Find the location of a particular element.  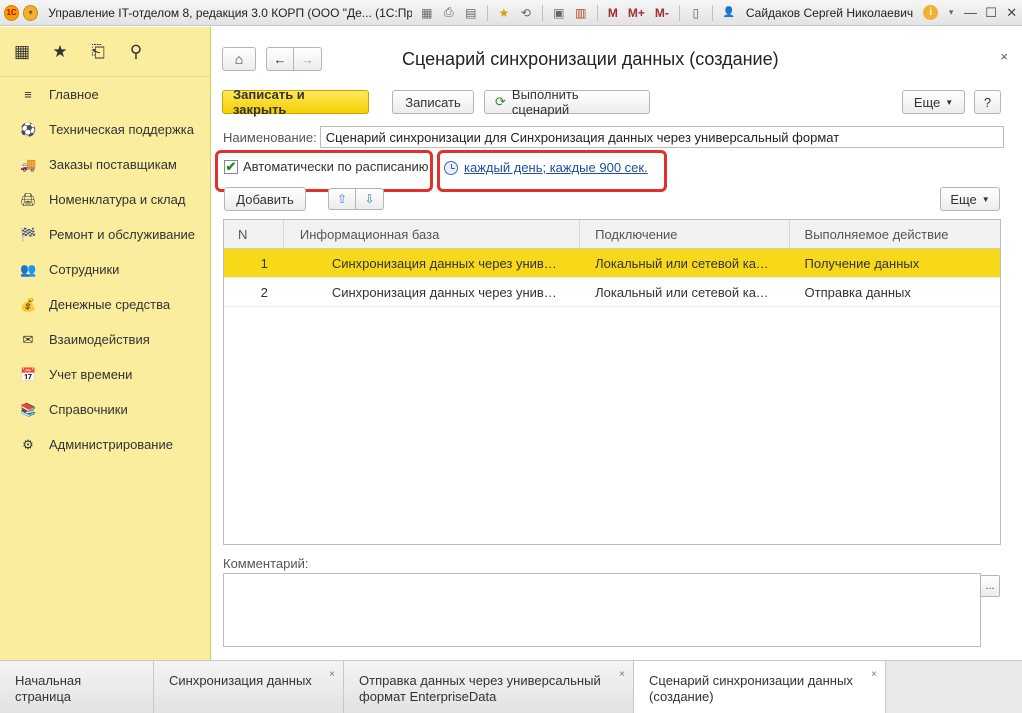

calendar-icon: ▥ is located at coordinates (581, 13).